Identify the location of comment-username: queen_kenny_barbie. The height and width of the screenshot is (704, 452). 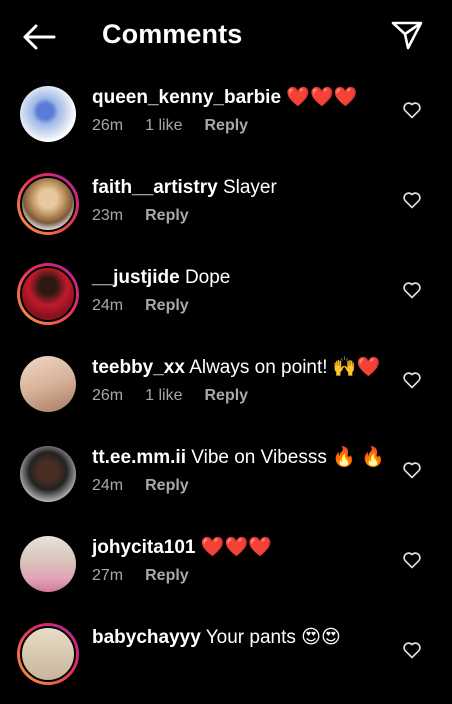
(186, 97).